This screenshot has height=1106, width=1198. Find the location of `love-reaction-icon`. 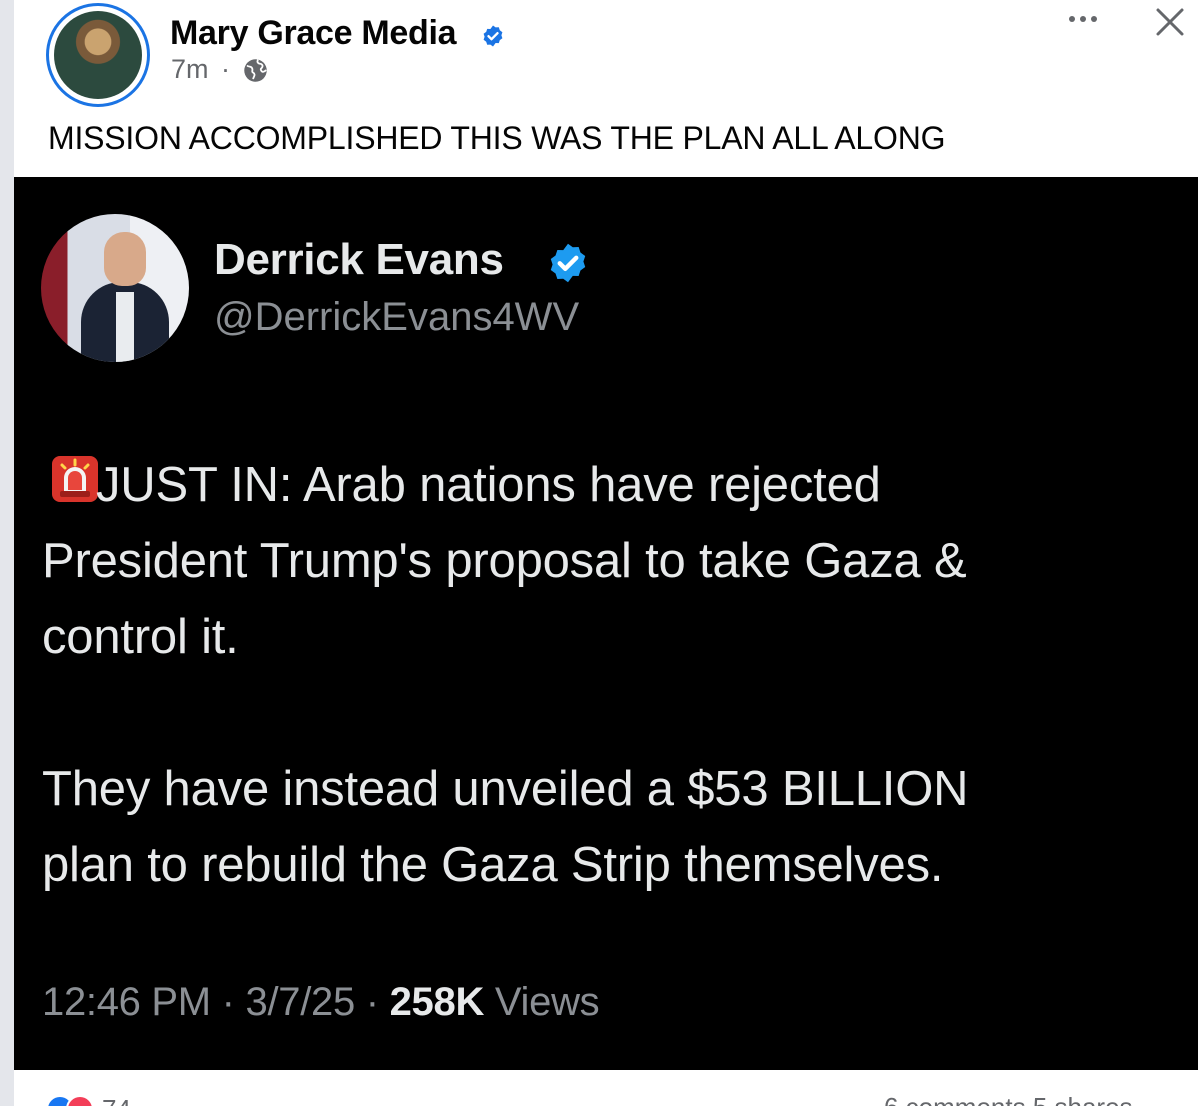

love-reaction-icon is located at coordinates (80, 1100).